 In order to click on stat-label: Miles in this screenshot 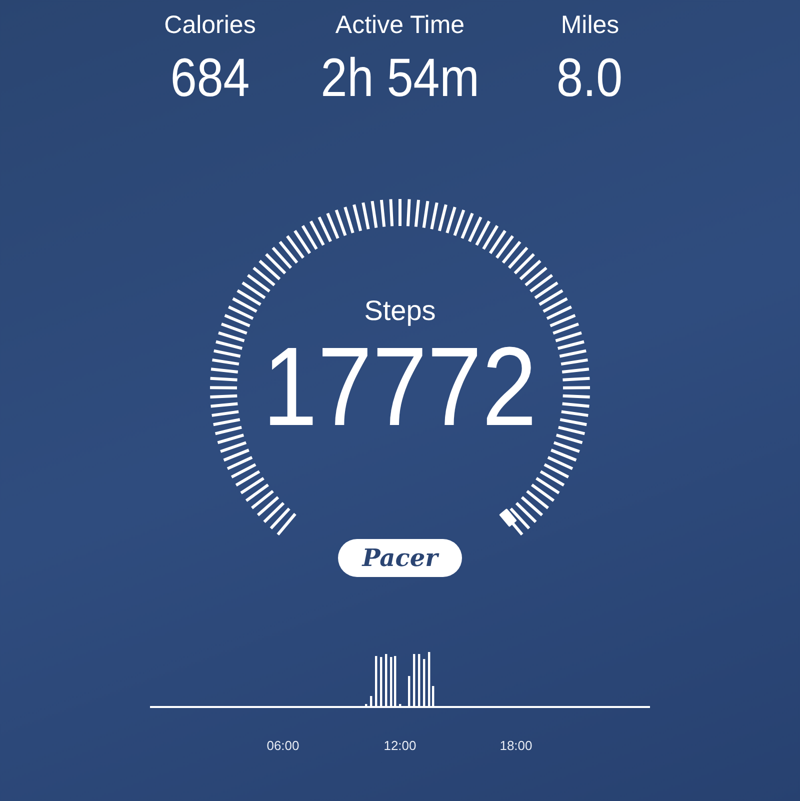, I will do `click(590, 25)`.